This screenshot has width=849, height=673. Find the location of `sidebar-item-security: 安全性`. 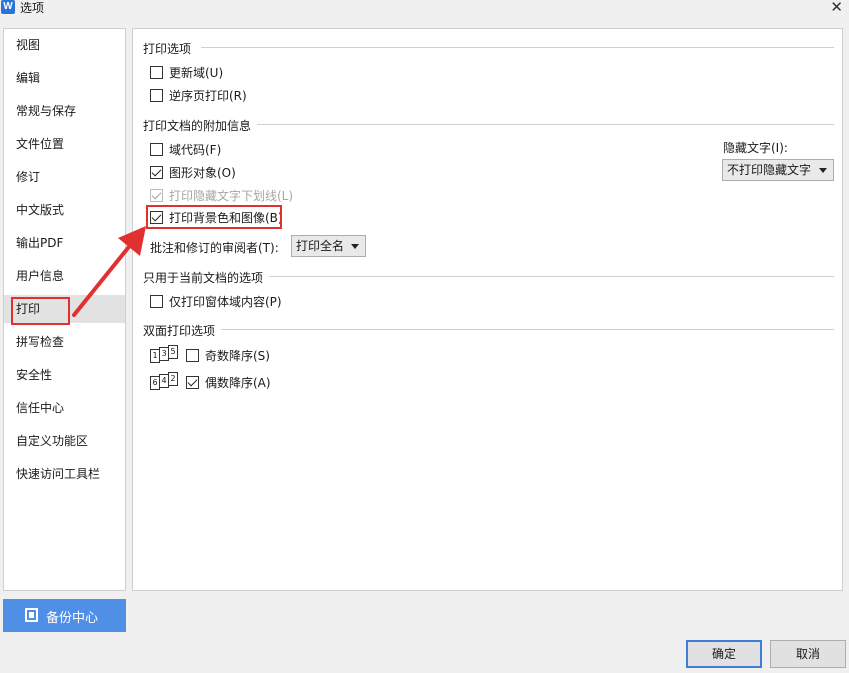

sidebar-item-security: 安全性 is located at coordinates (64, 375).